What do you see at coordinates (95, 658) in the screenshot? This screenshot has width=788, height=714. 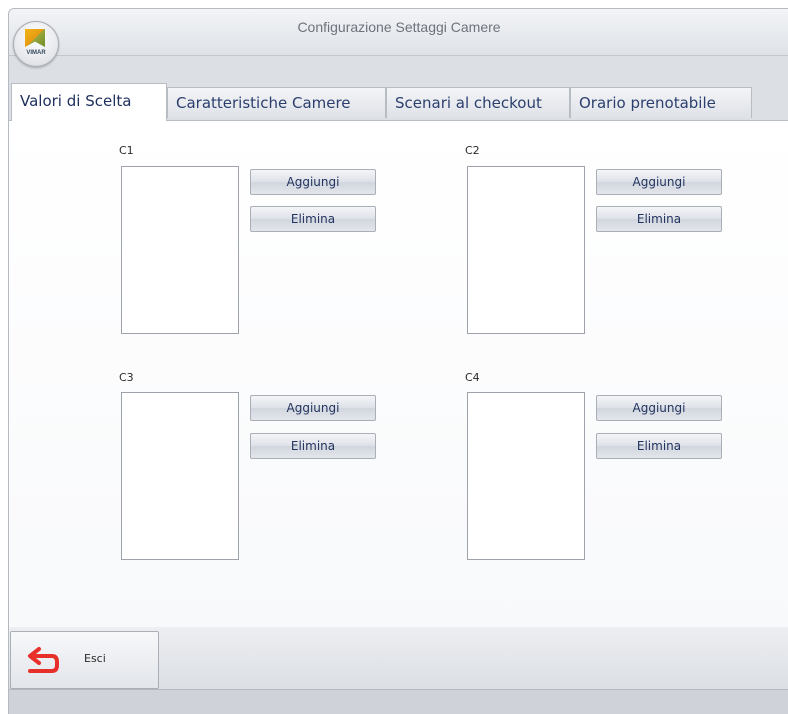 I see `exit-label: Esci` at bounding box center [95, 658].